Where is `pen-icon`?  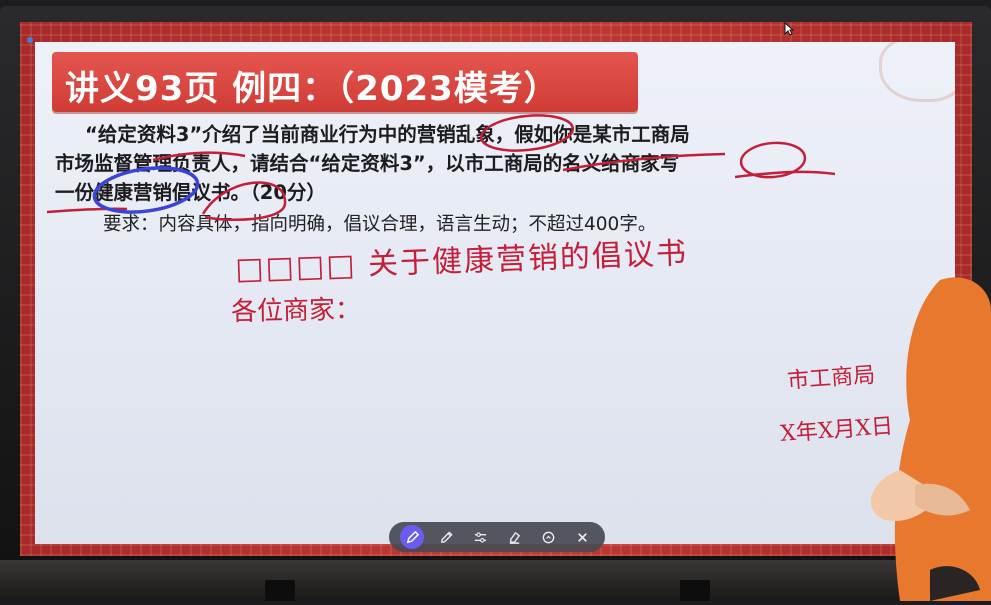 pen-icon is located at coordinates (412, 536).